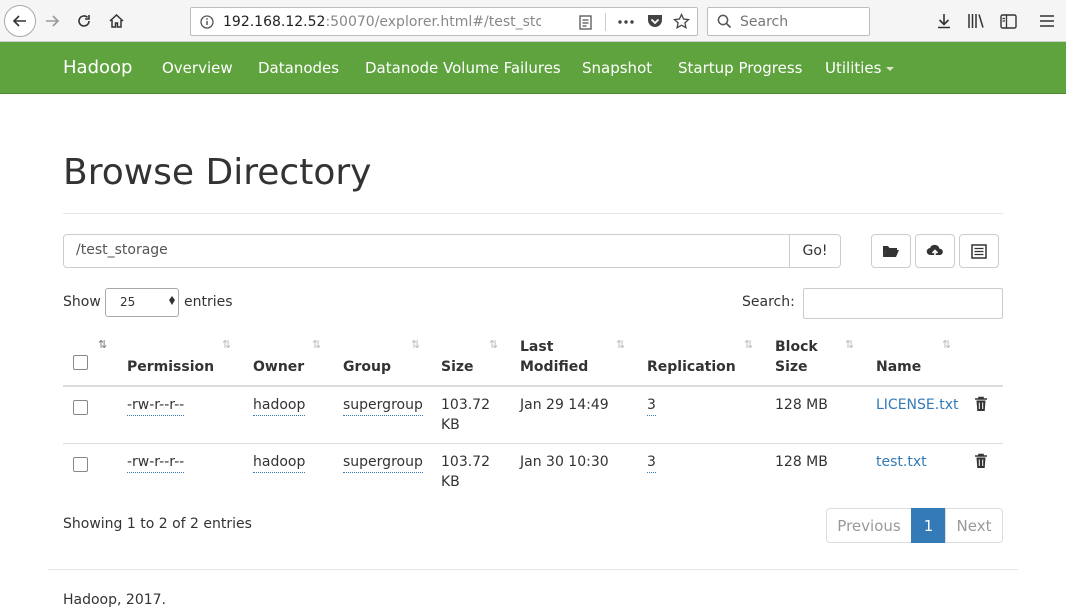 Image resolution: width=1066 pixels, height=616 pixels. What do you see at coordinates (97, 67) in the screenshot?
I see `brand-link: Hadoop` at bounding box center [97, 67].